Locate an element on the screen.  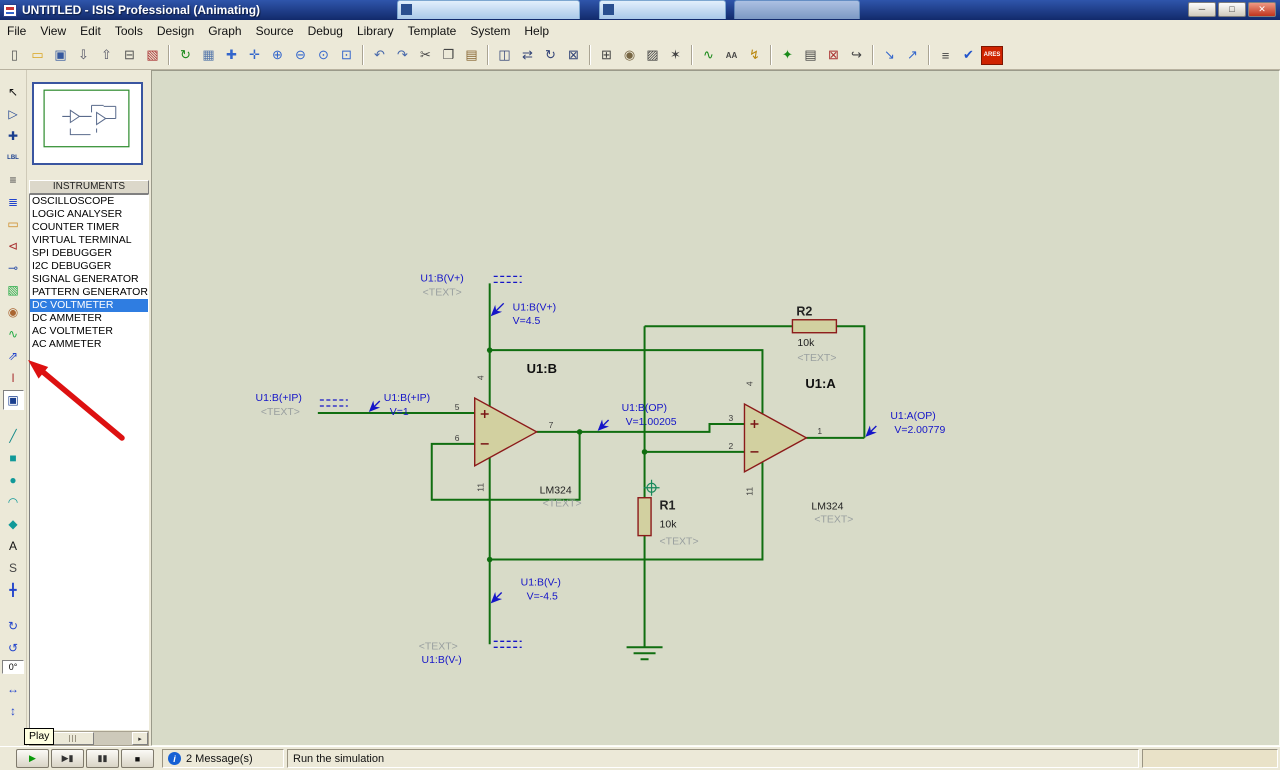
paste-icon: ▤ is located at coordinates (471, 55).